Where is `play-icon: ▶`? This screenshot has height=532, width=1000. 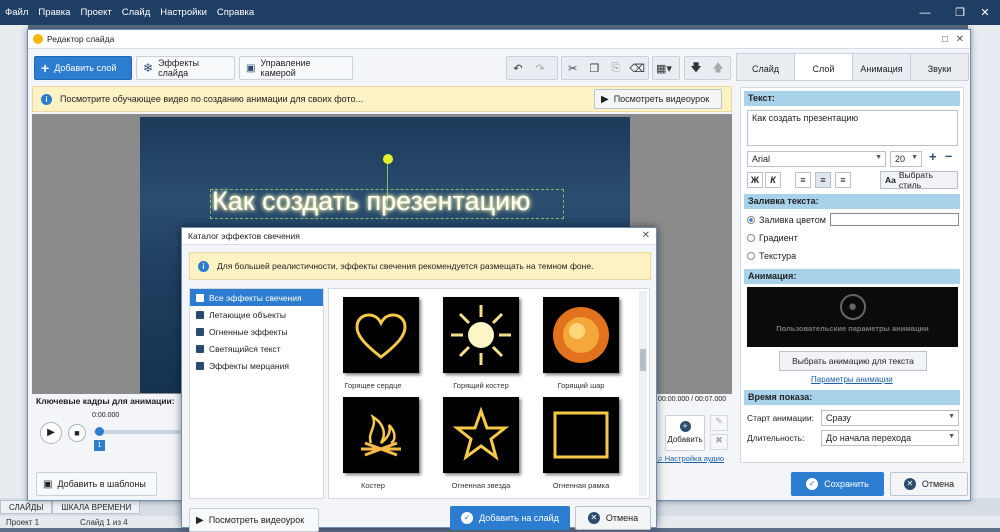 play-icon: ▶ is located at coordinates (51, 433).